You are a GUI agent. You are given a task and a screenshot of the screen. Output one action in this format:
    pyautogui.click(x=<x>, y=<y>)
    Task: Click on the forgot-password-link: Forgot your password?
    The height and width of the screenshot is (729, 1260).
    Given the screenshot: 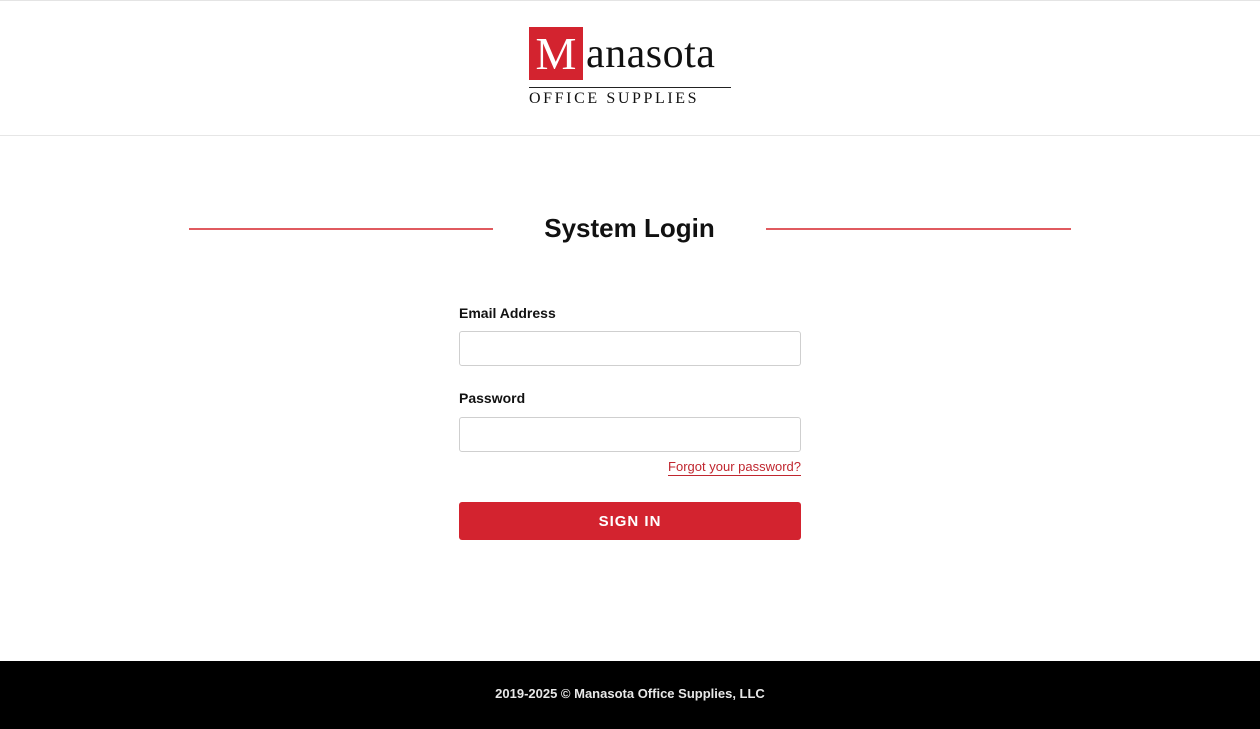 What is the action you would take?
    pyautogui.click(x=734, y=467)
    